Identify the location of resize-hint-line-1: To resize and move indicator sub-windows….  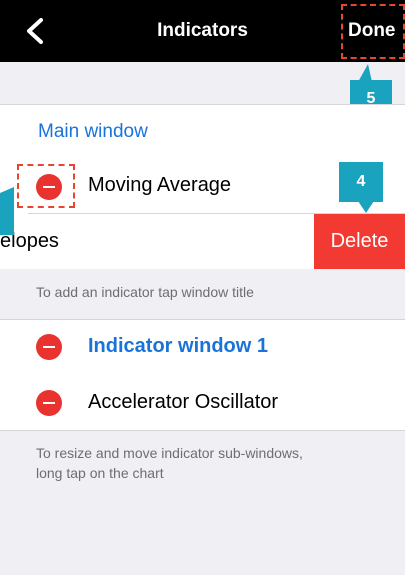
(169, 453).